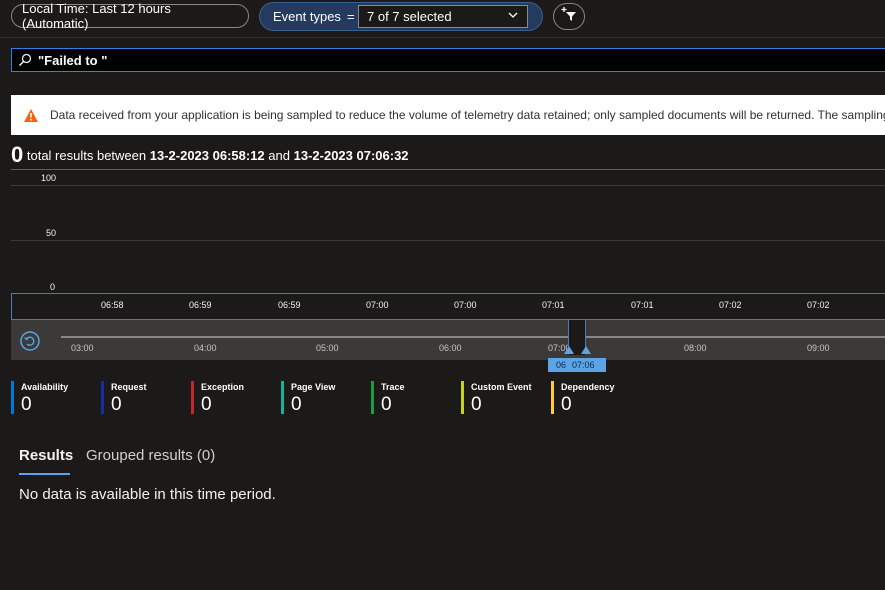  Describe the element at coordinates (695, 348) in the screenshot. I see `overview-tick-label: 08:00` at that location.